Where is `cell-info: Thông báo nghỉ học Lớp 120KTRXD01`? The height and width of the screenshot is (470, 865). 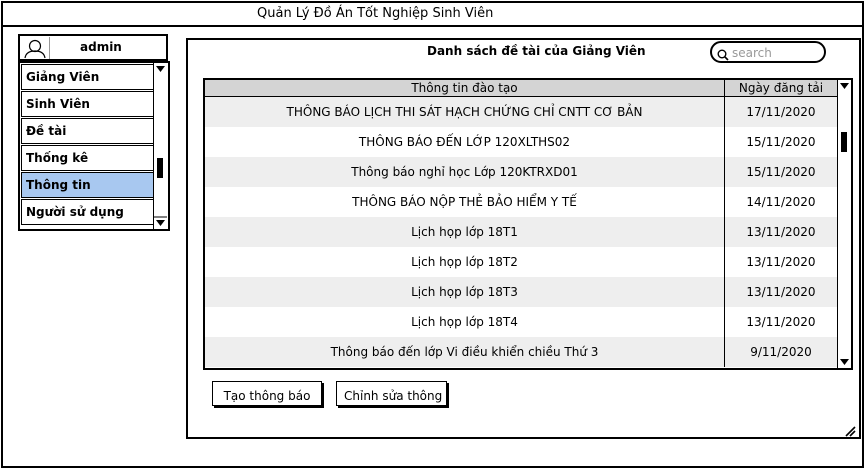
cell-info: Thông báo nghỉ học Lớp 120KTRXD01 is located at coordinates (464, 172).